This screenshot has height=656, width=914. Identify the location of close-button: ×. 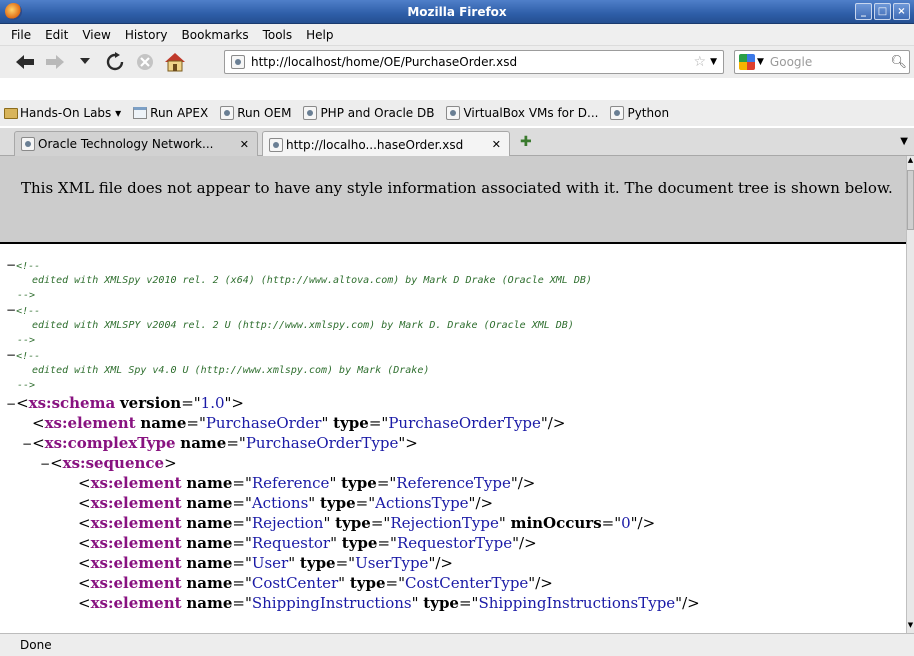
(901, 11).